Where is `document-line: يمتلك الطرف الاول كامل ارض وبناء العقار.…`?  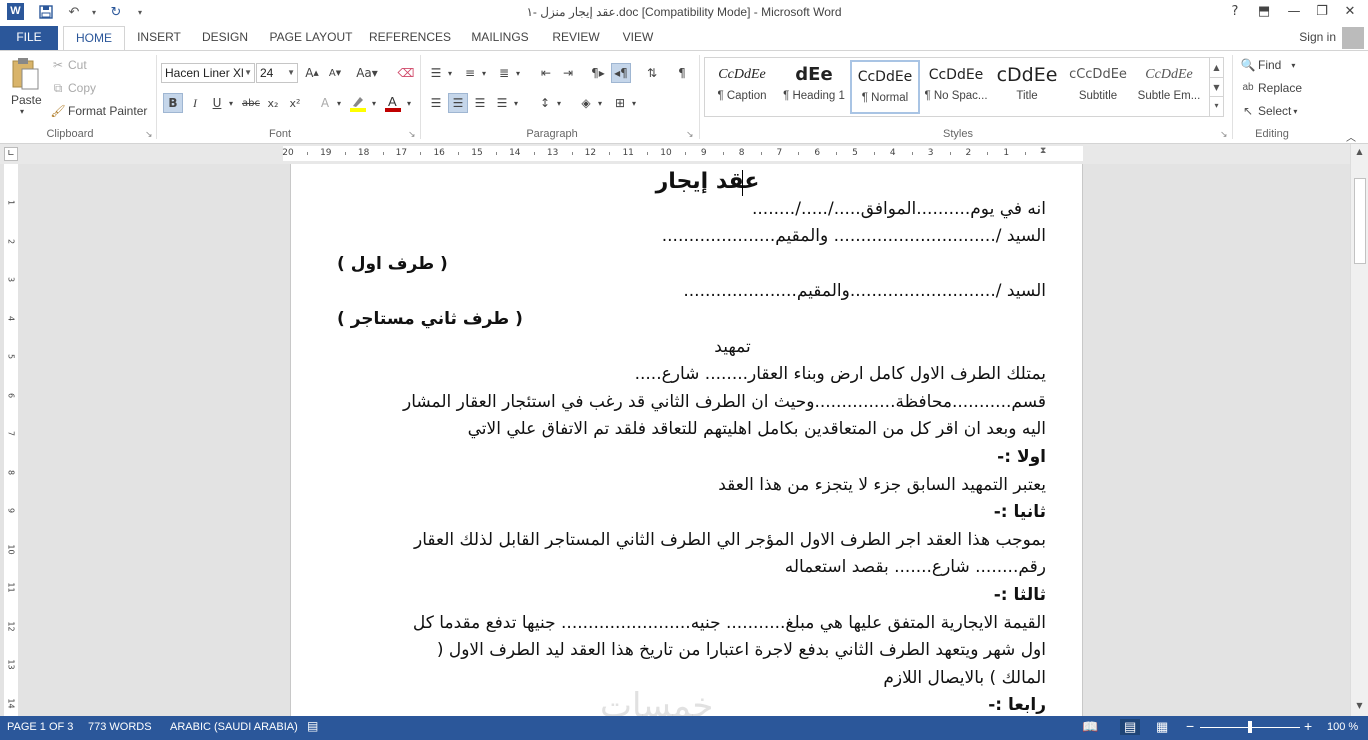 document-line: يمتلك الطرف الاول كامل ارض وبناء العقار.… is located at coordinates (840, 374).